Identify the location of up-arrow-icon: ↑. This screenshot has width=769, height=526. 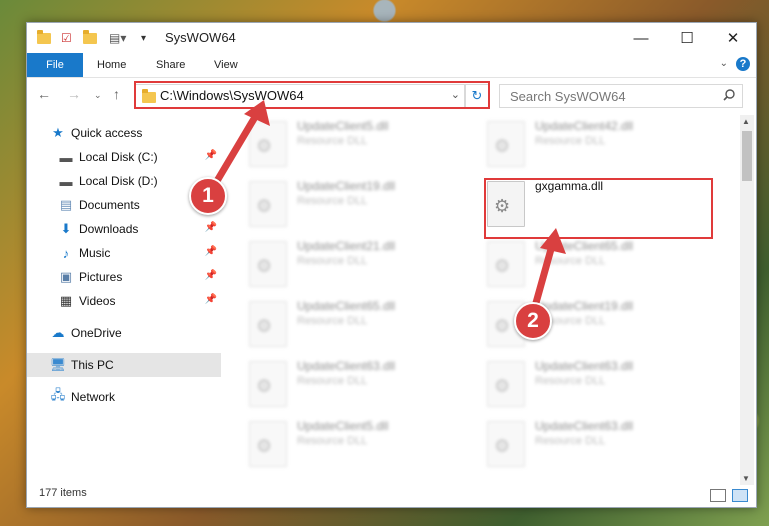
(116, 94).